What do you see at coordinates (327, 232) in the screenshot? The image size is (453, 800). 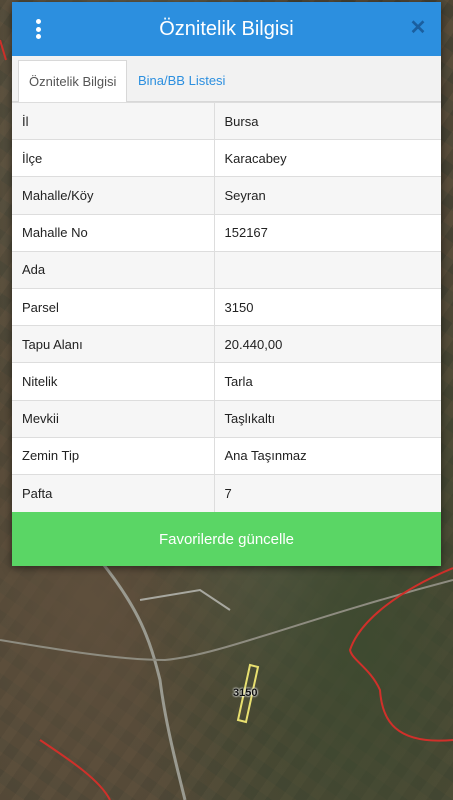 I see `attribute-value: 152167` at bounding box center [327, 232].